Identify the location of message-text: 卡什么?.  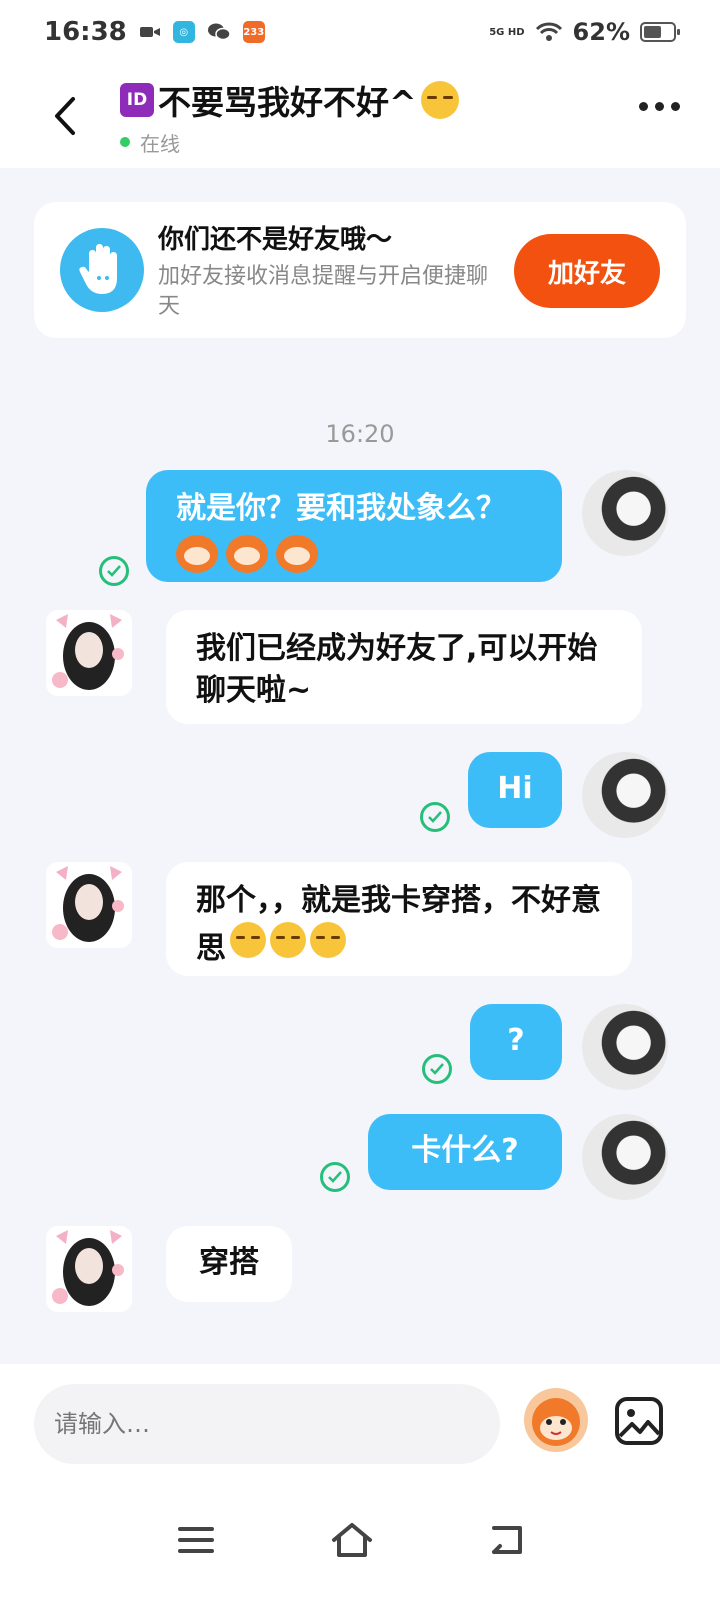
(465, 1150).